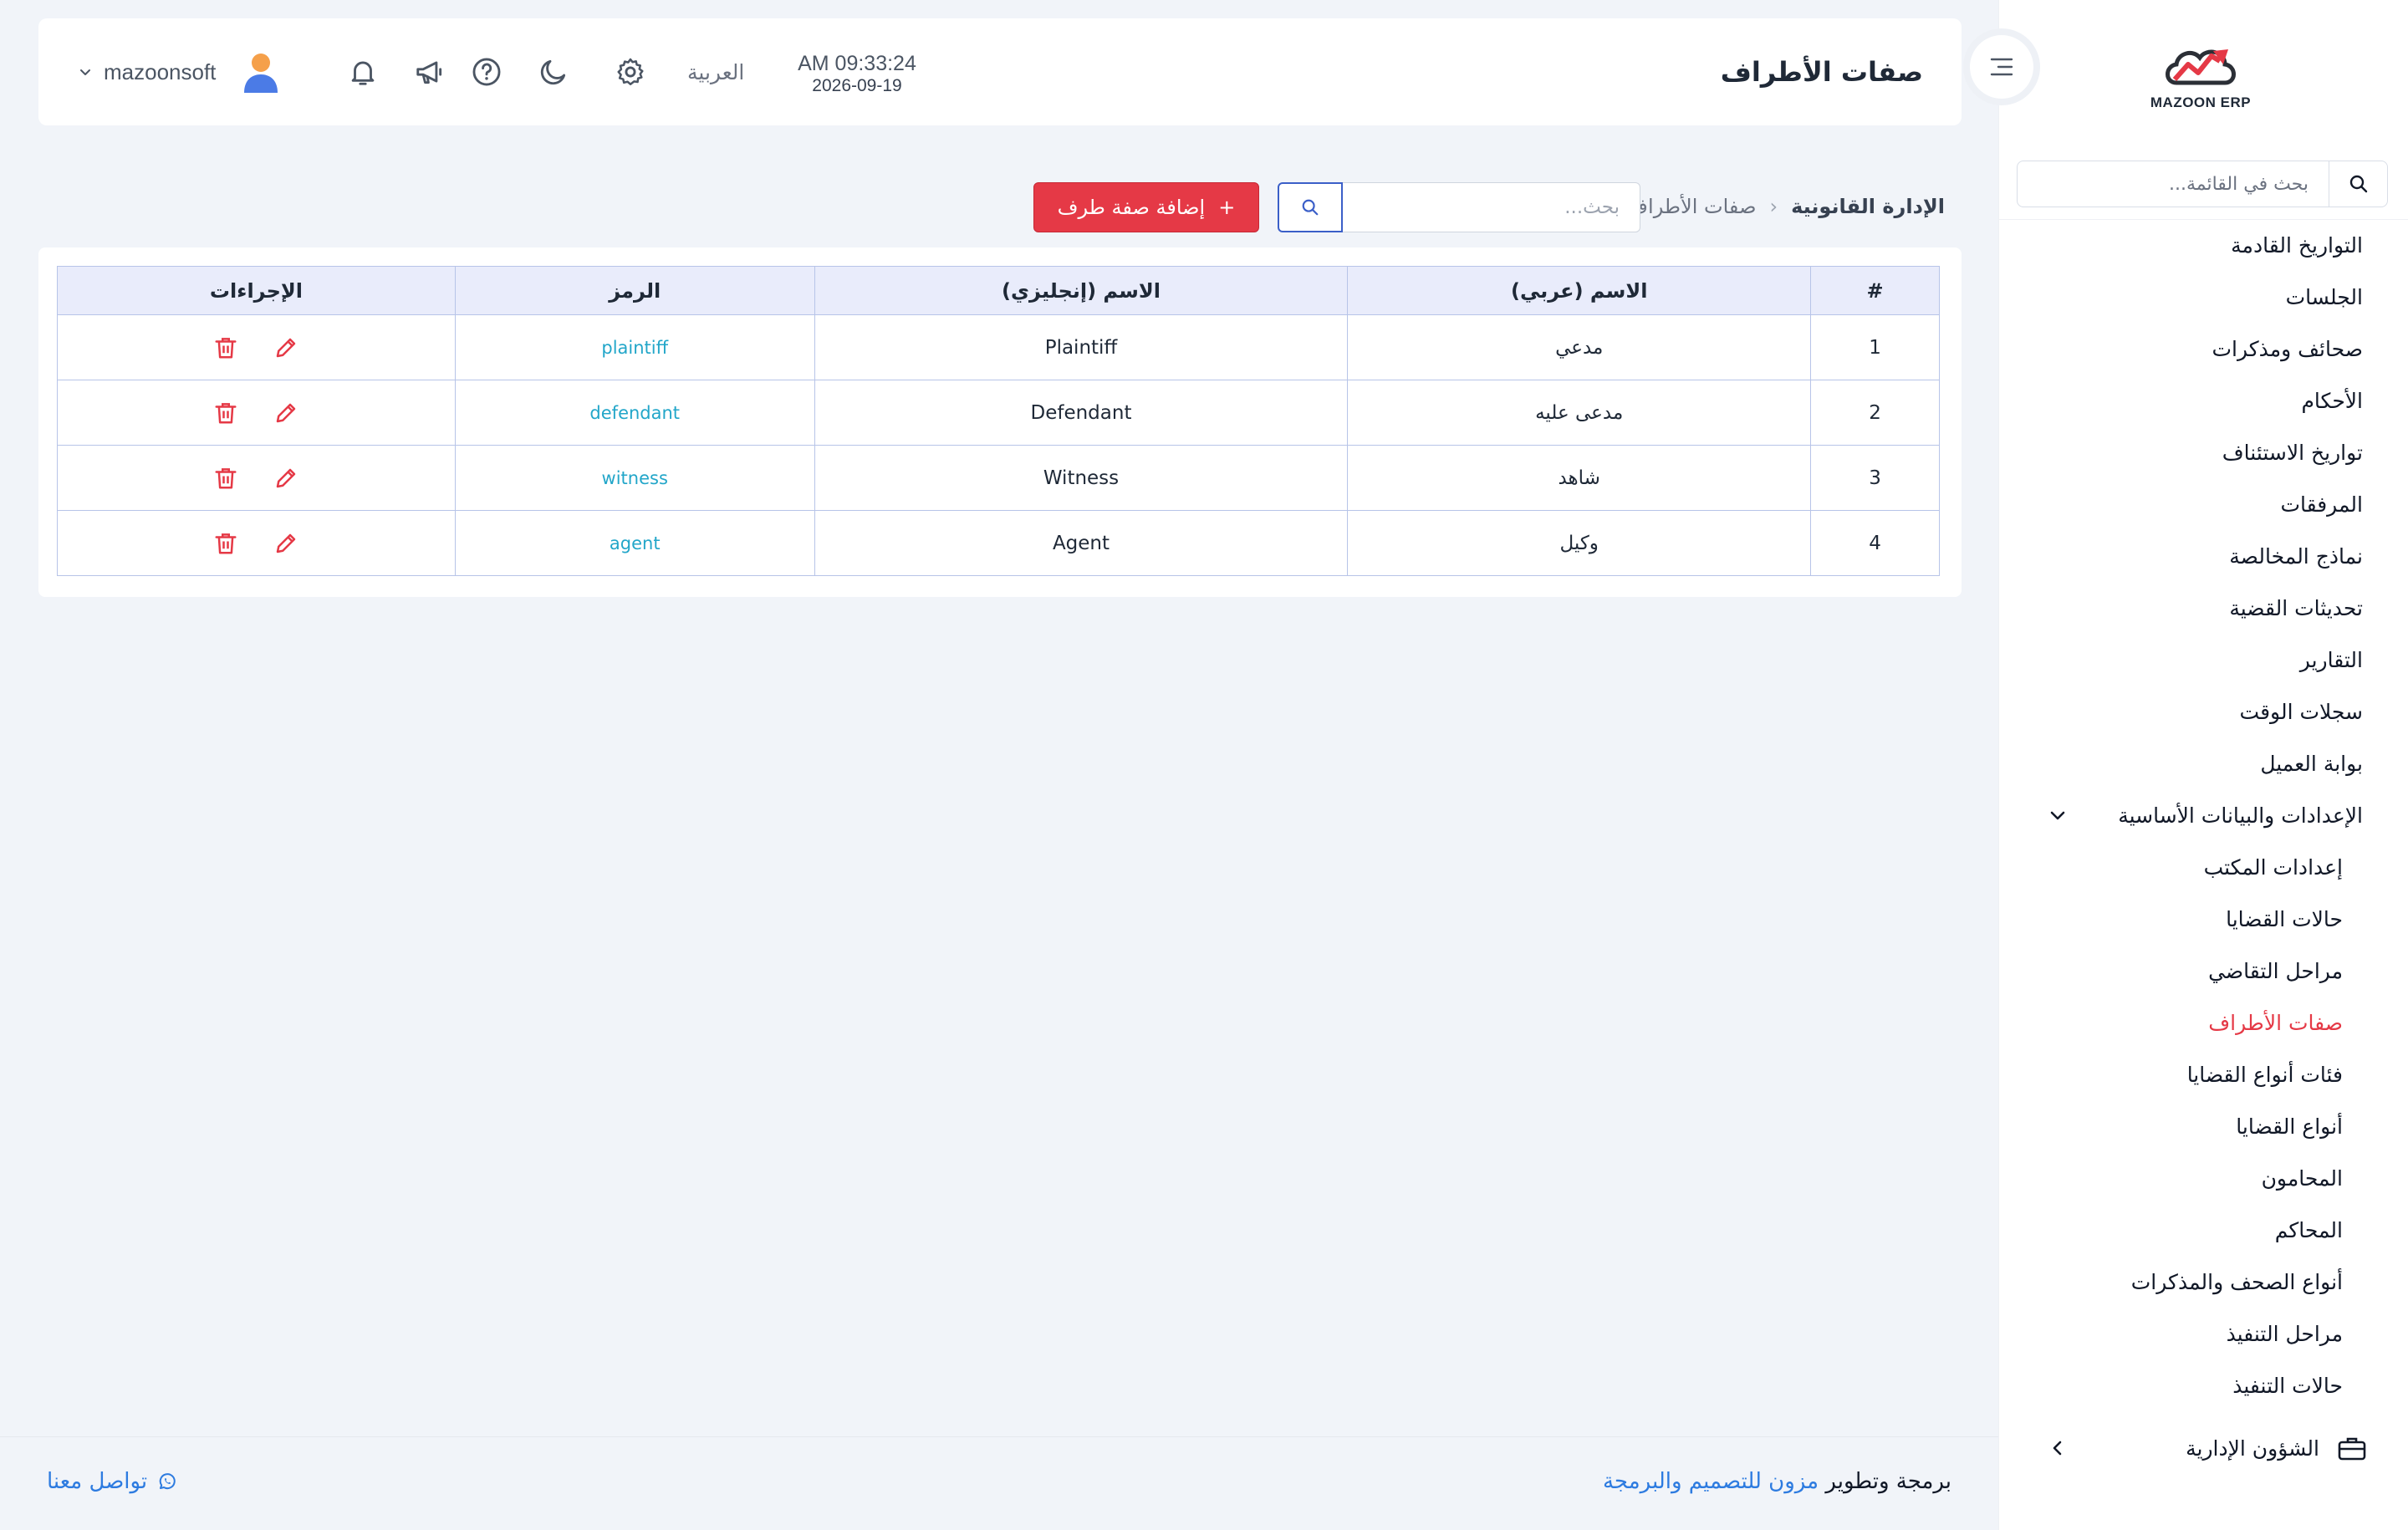  What do you see at coordinates (1082, 543) in the screenshot?
I see `cell-name-en: Agent` at bounding box center [1082, 543].